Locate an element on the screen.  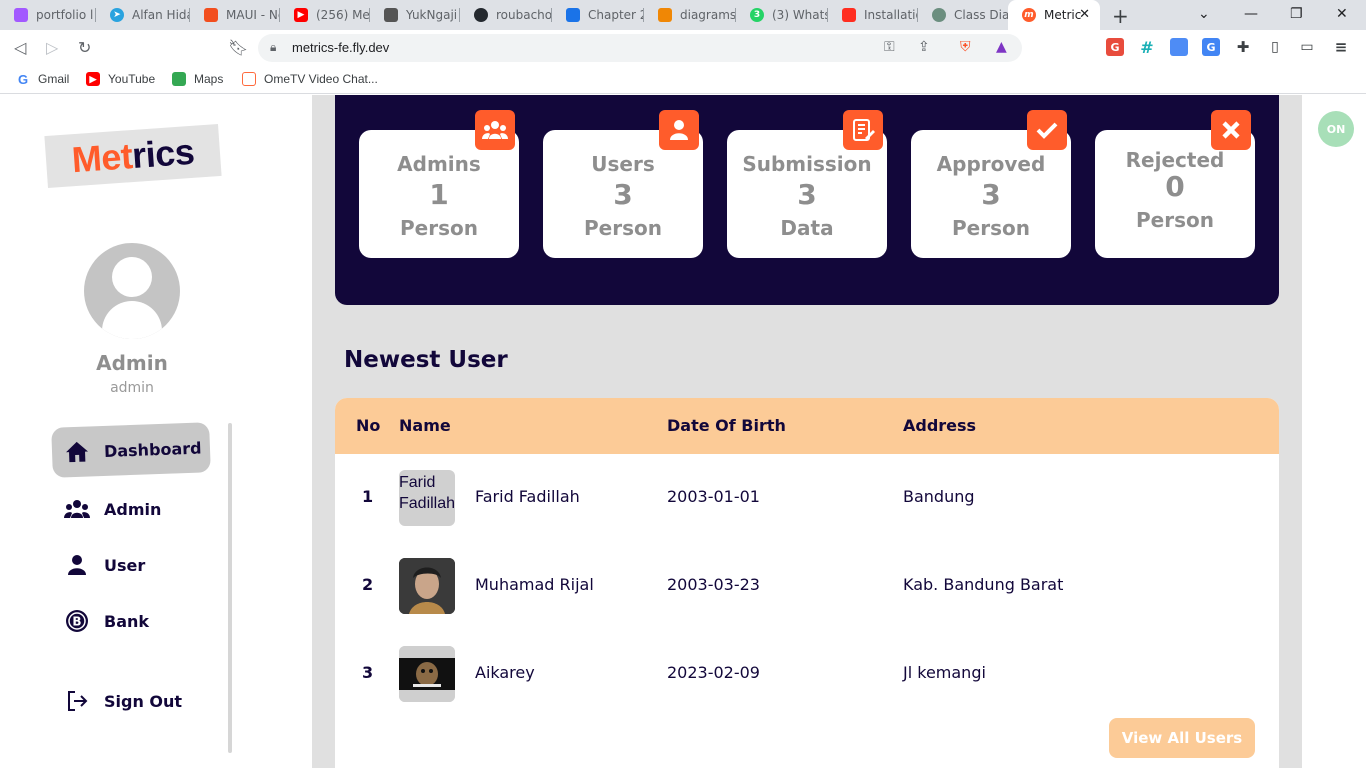
column-header-name: Name is located at coordinates (425, 425).